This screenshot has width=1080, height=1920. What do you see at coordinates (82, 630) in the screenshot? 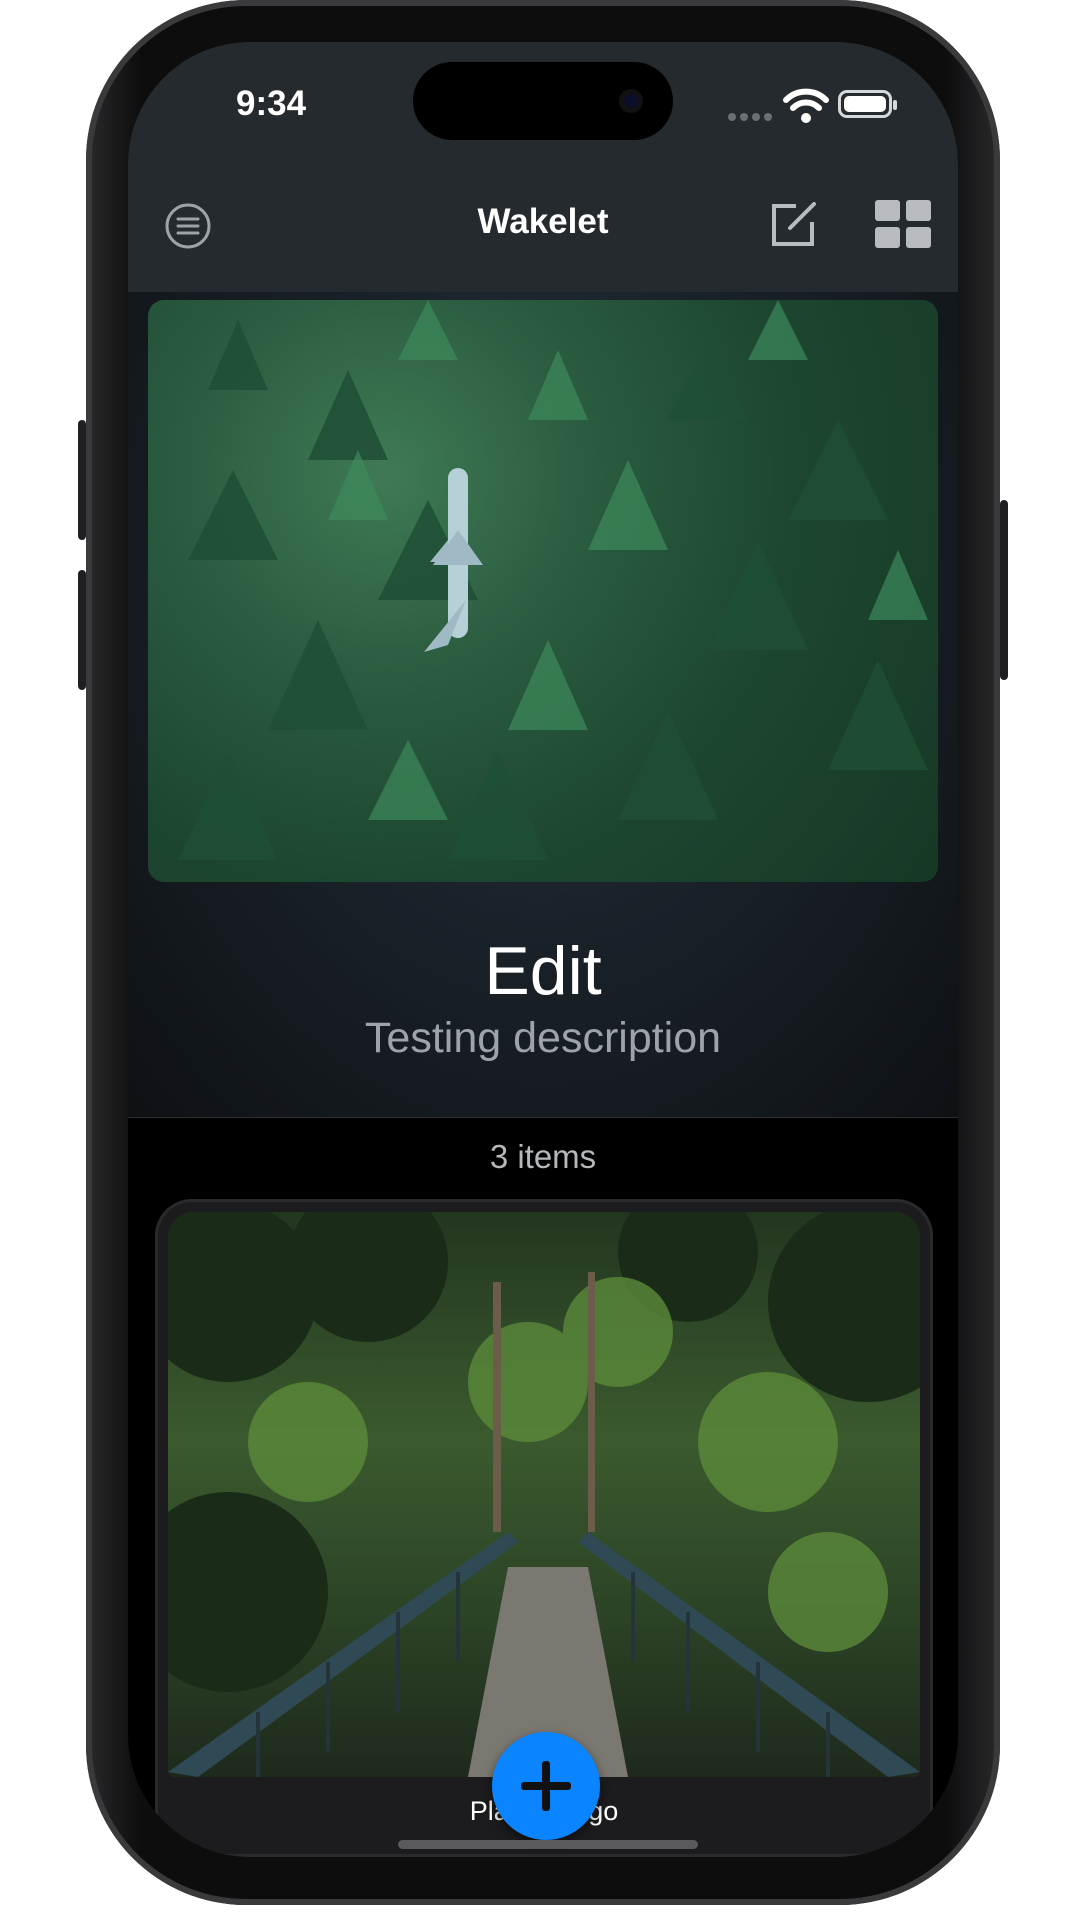
I see `volume-down-button` at bounding box center [82, 630].